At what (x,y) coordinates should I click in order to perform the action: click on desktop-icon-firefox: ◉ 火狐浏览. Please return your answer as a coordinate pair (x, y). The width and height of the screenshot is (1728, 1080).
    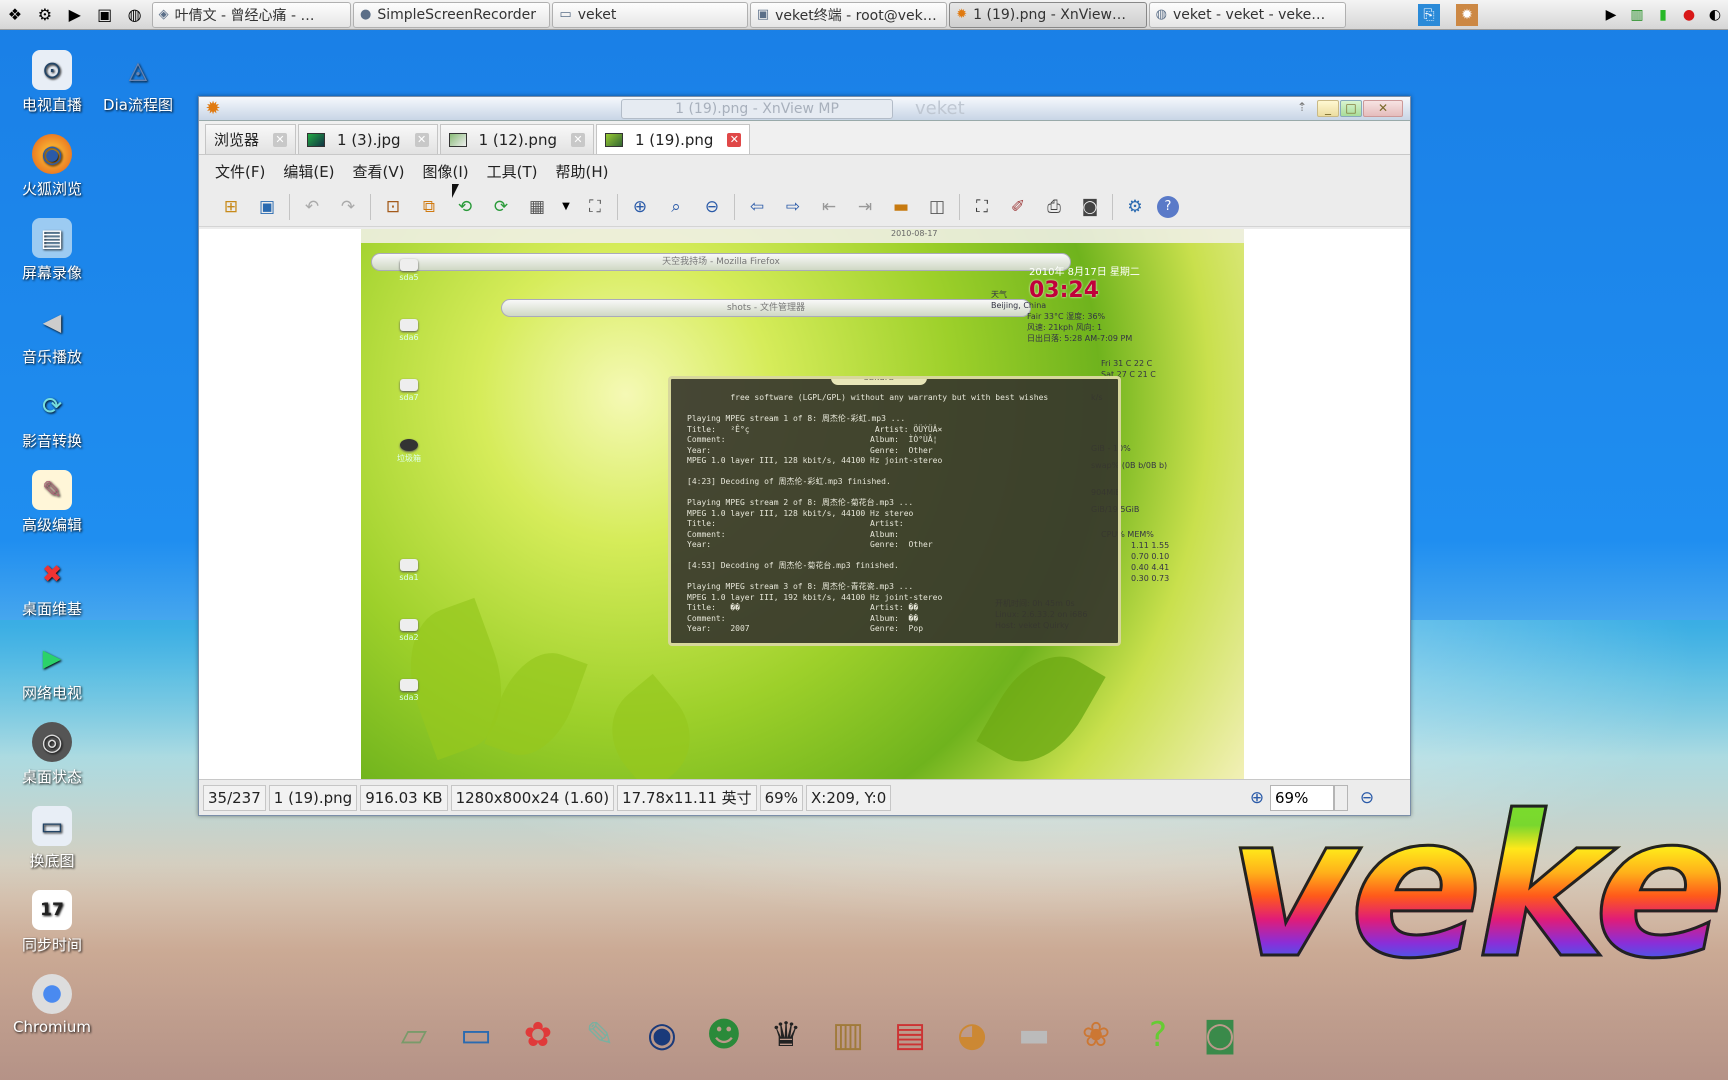
    Looking at the image, I should click on (52, 166).